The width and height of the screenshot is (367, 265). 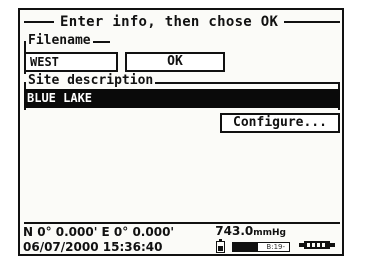 What do you see at coordinates (93, 247) in the screenshot?
I see `datetime-readout: 06/07/2000 15:36:40` at bounding box center [93, 247].